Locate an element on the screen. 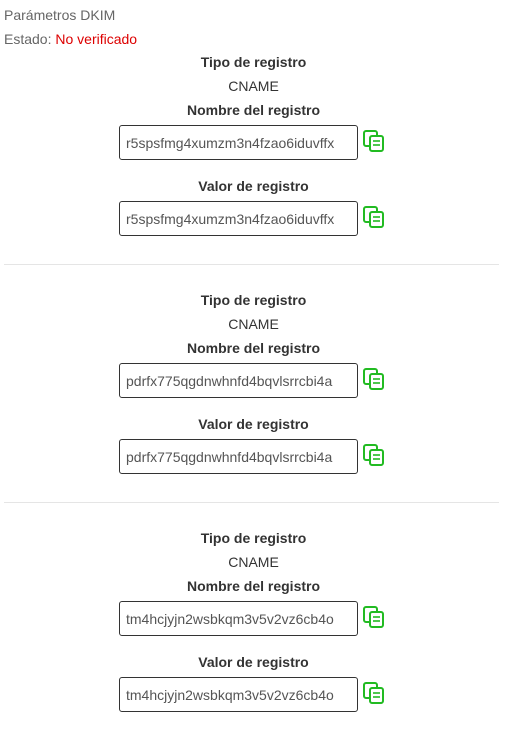  status-badge: No verificado is located at coordinates (96, 39).